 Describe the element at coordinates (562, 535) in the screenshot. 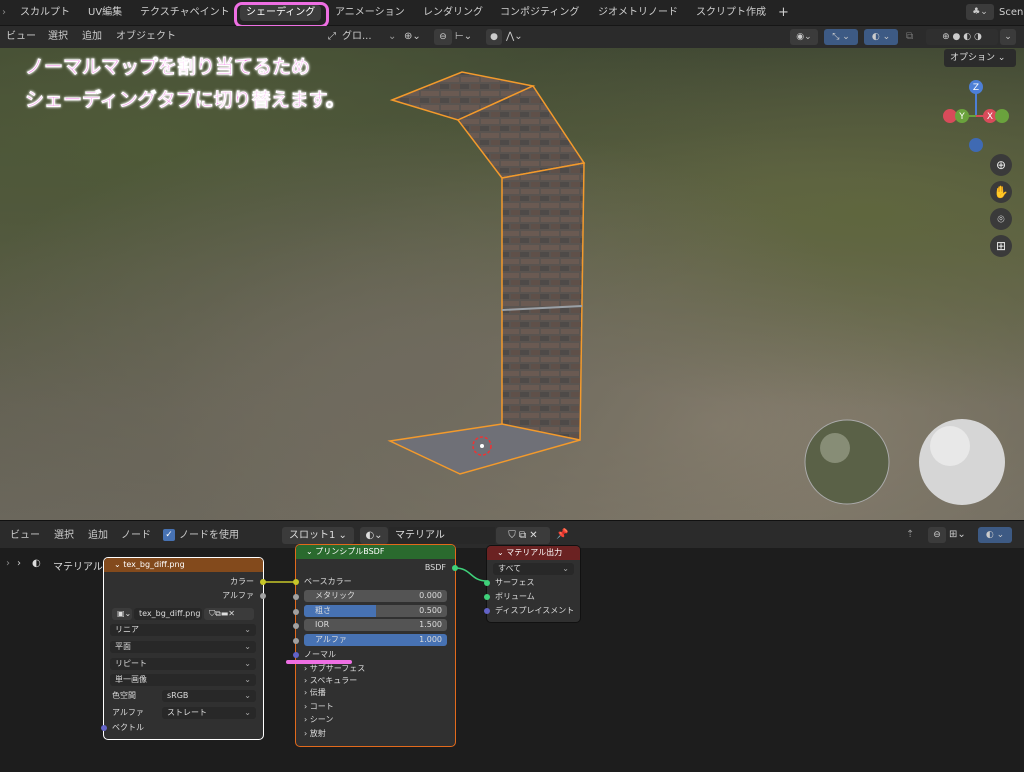

I see `pin-icon: 📌` at that location.